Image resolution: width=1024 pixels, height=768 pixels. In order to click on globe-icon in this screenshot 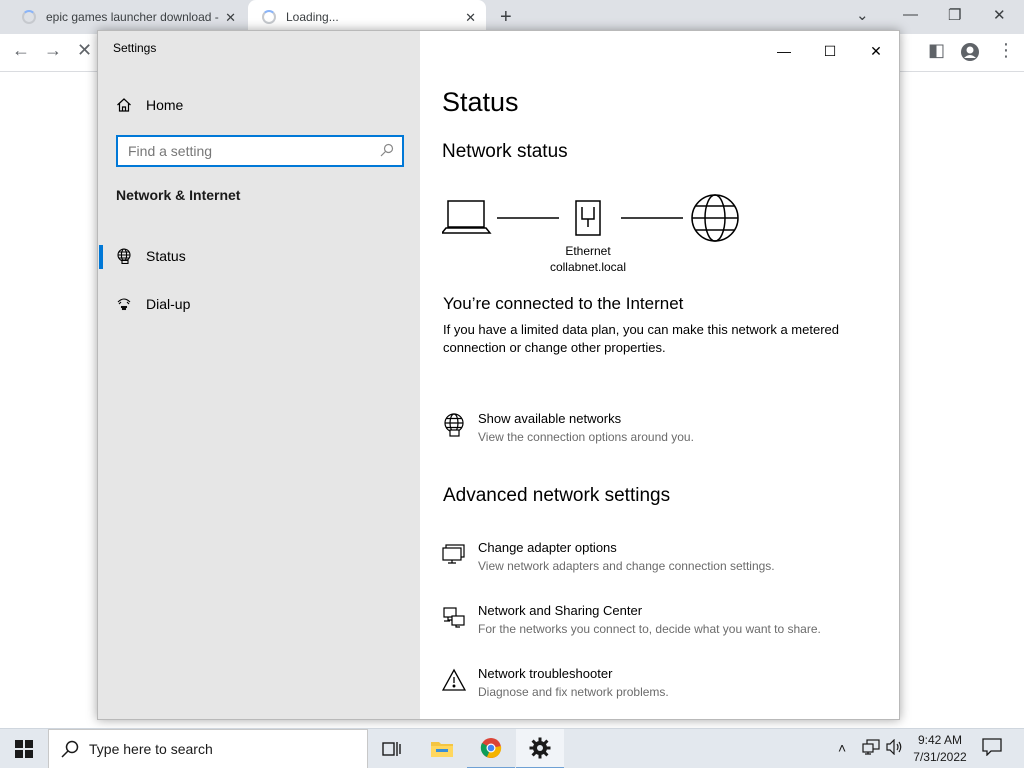, I will do `click(125, 256)`.